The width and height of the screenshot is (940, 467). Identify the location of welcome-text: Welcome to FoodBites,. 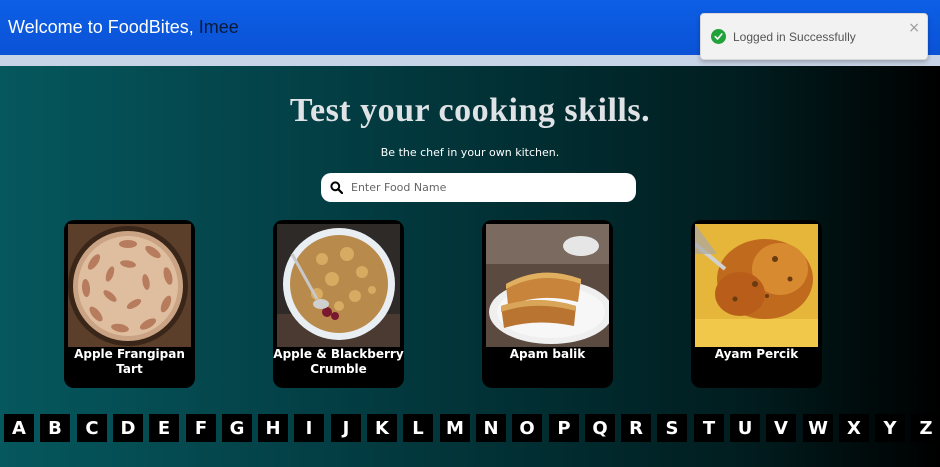
(101, 27).